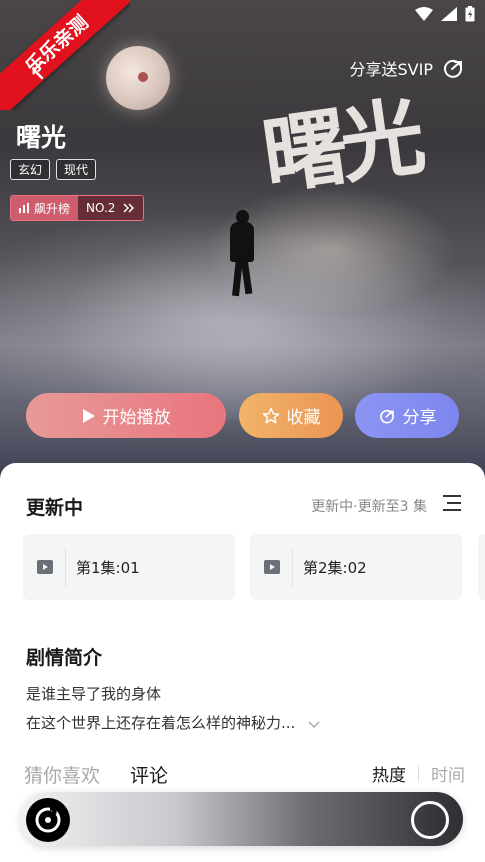 The height and width of the screenshot is (862, 485). I want to click on share-vip-label: 分享送SVIP, so click(391, 69).